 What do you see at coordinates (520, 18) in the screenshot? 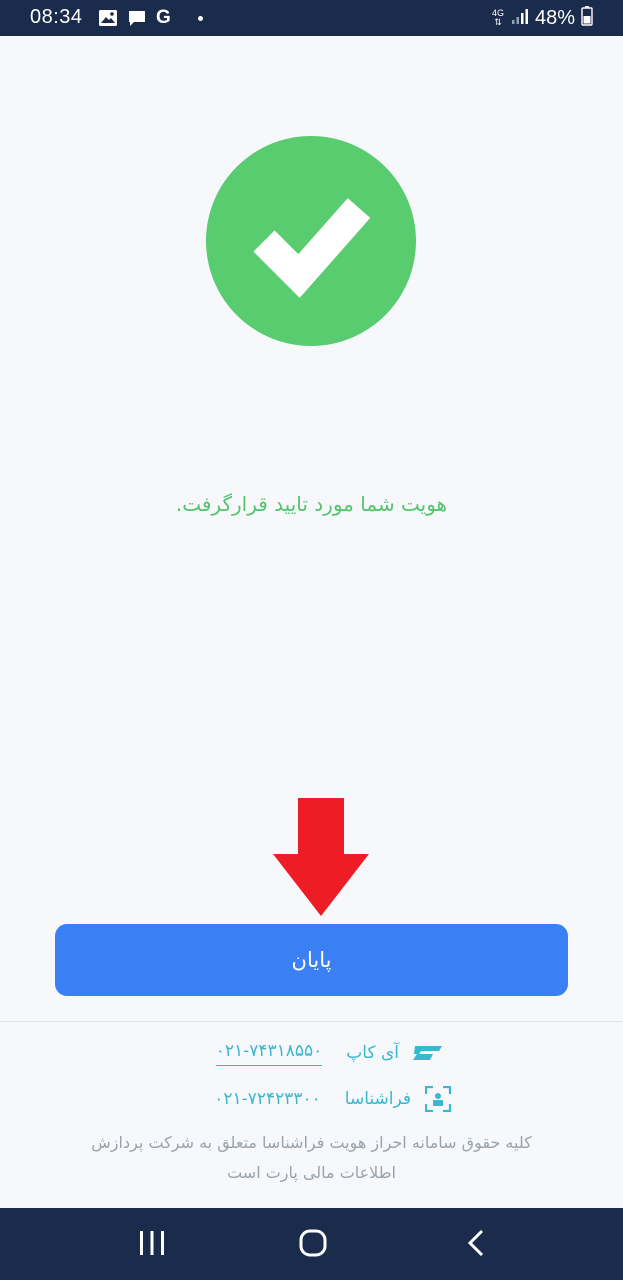
I see `signal-icon` at bounding box center [520, 18].